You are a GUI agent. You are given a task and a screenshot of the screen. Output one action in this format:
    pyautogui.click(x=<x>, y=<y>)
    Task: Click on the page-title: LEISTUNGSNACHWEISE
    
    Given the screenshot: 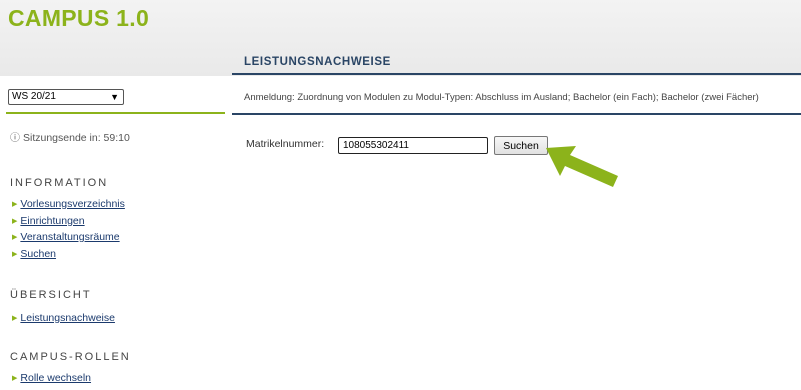 What is the action you would take?
    pyautogui.click(x=317, y=62)
    